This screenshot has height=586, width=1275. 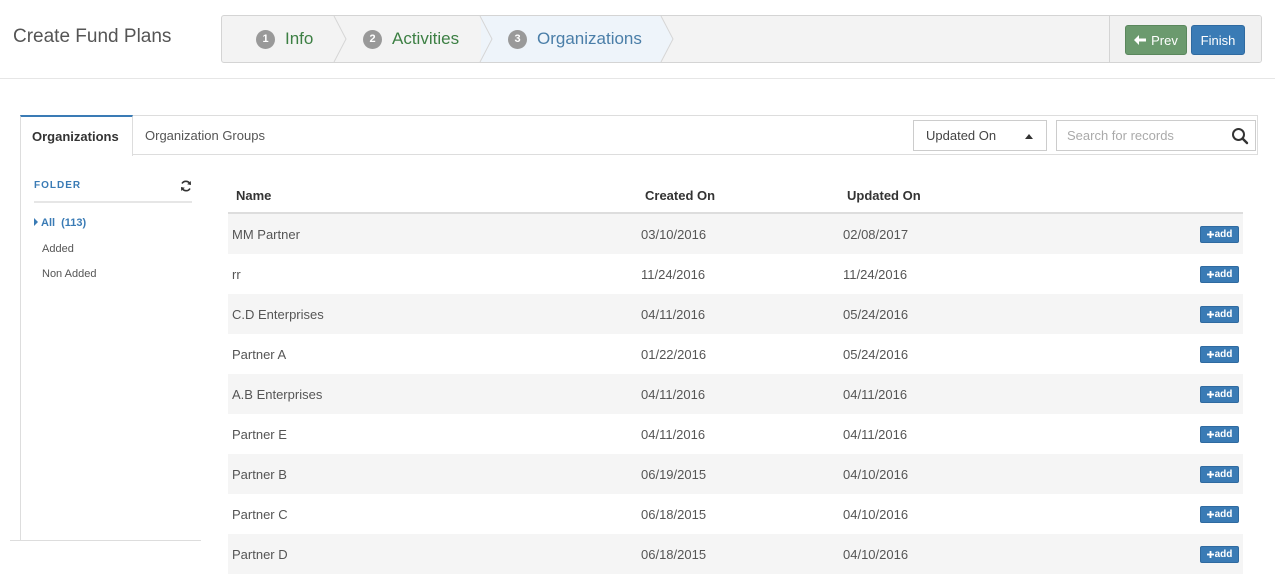 What do you see at coordinates (680, 195) in the screenshot?
I see `column-header-created: Created On` at bounding box center [680, 195].